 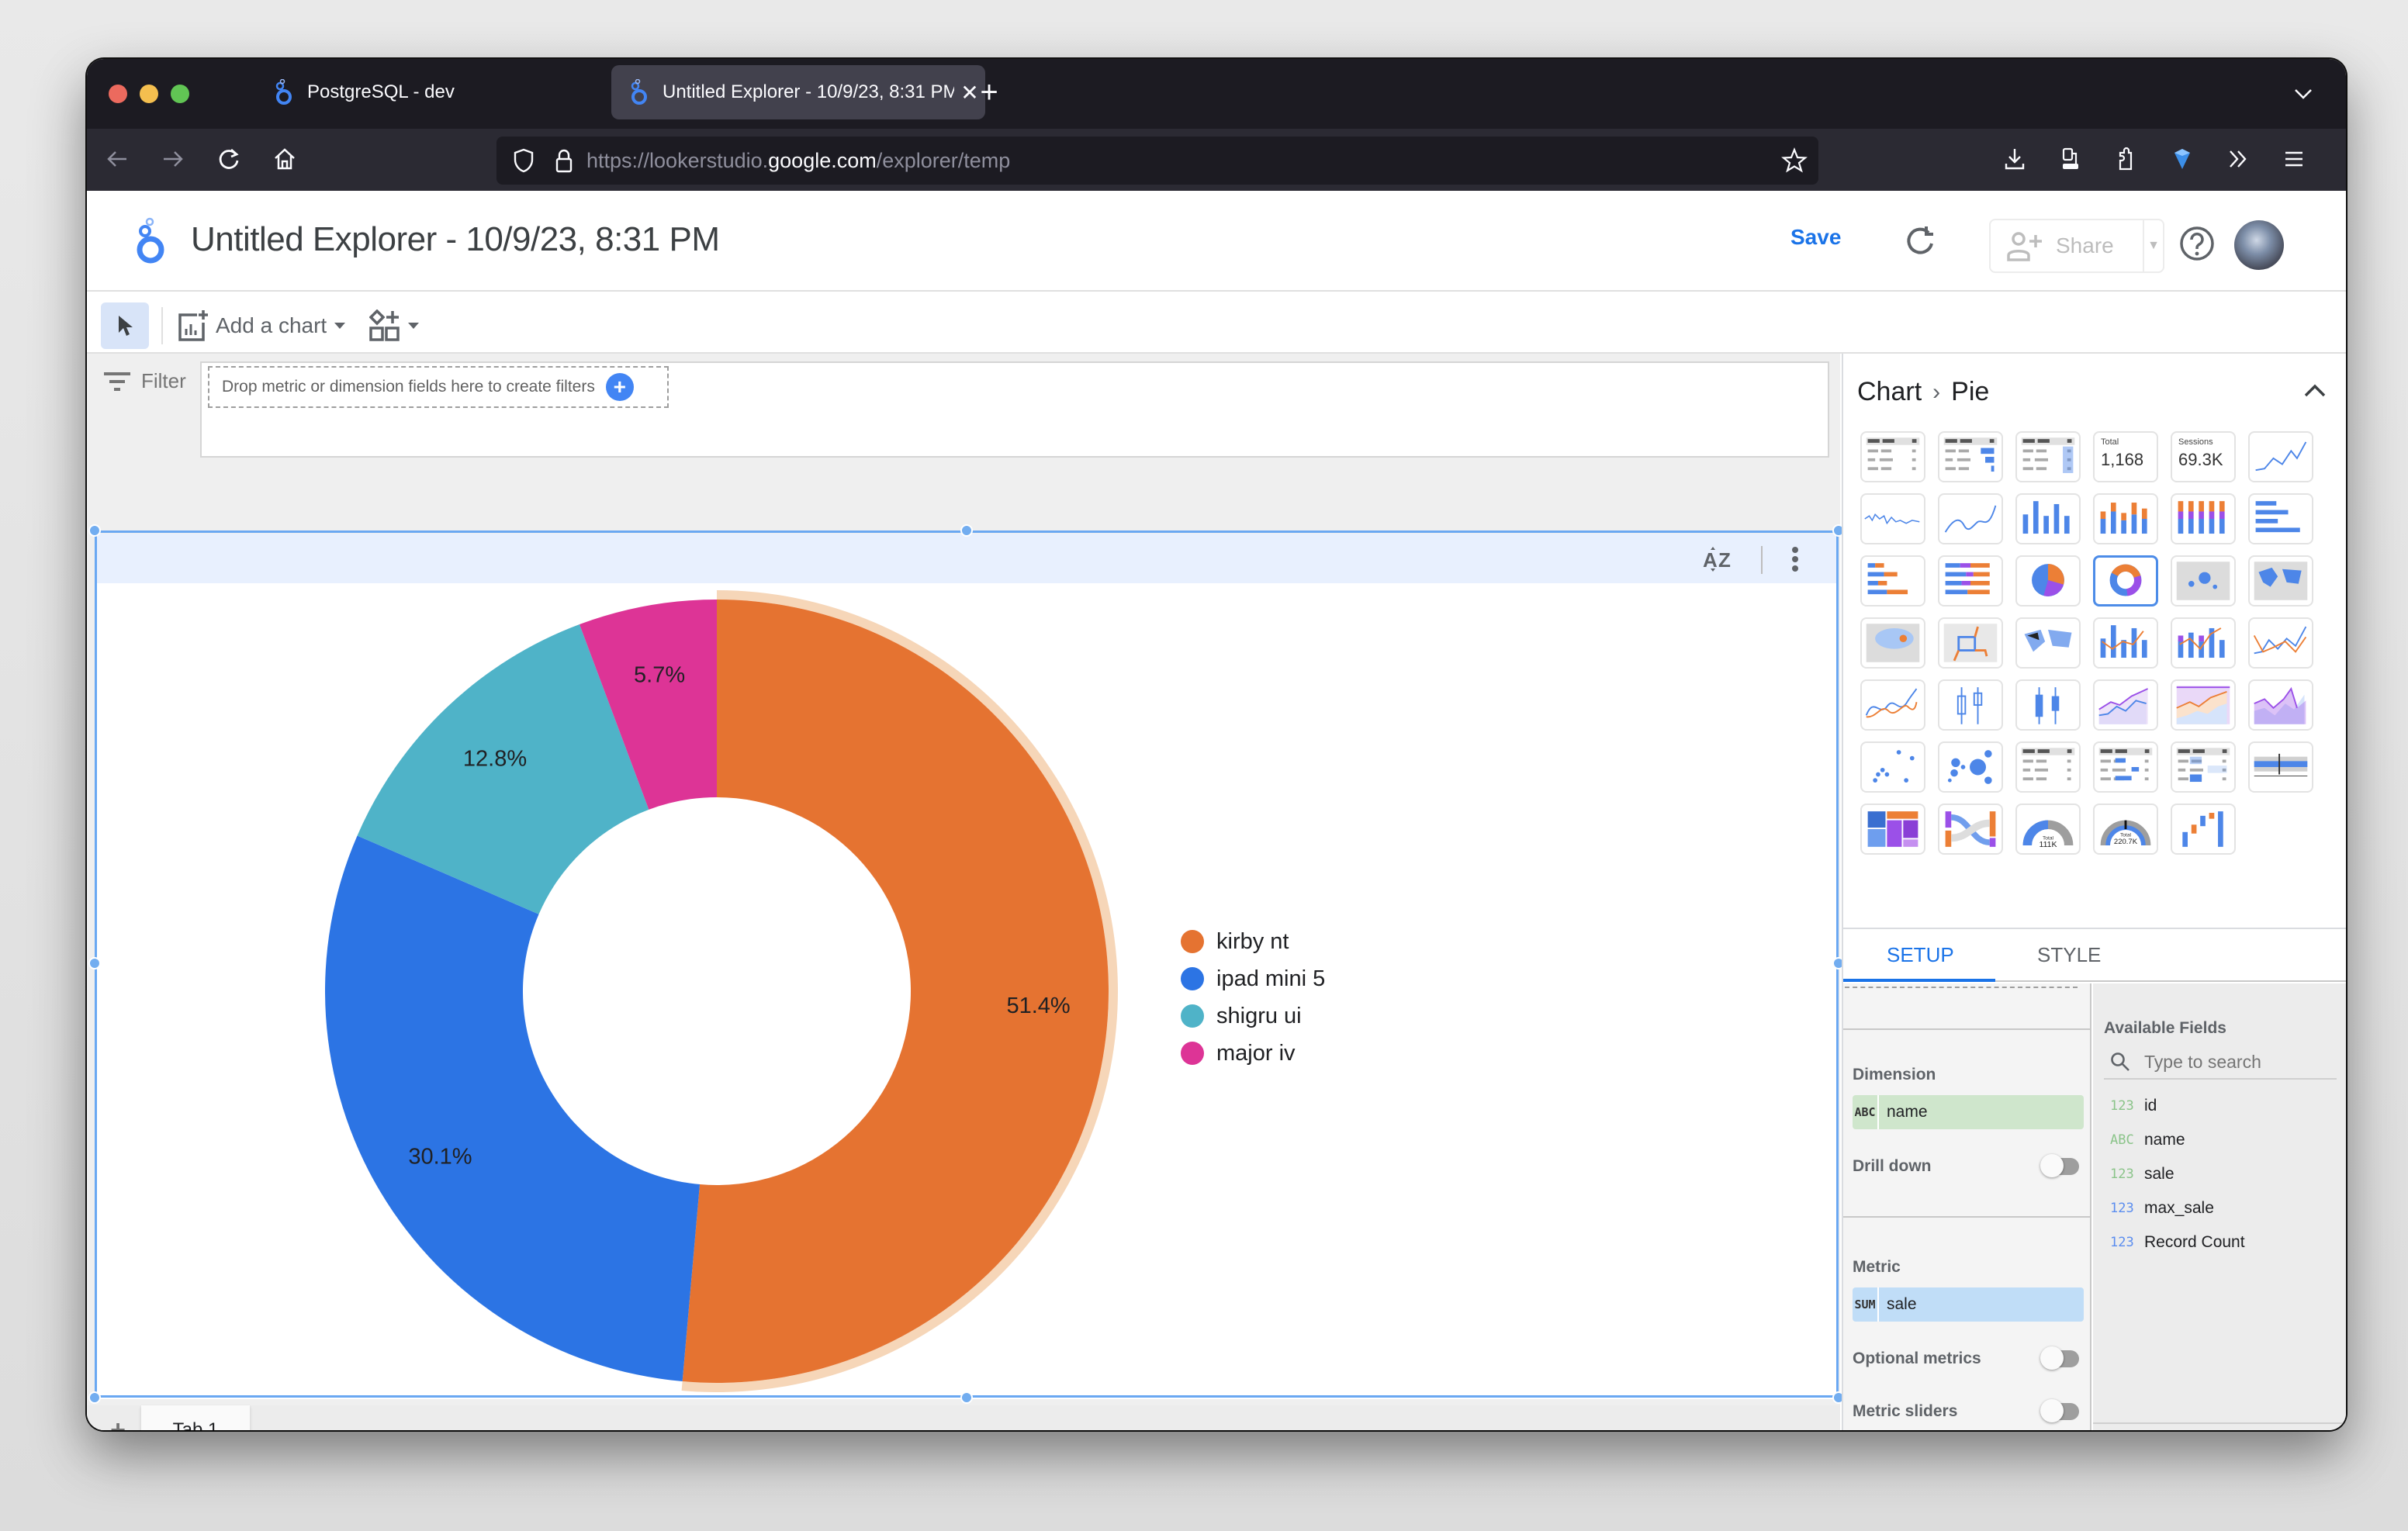 I want to click on metric-chip: SUM sale, so click(x=1969, y=1304).